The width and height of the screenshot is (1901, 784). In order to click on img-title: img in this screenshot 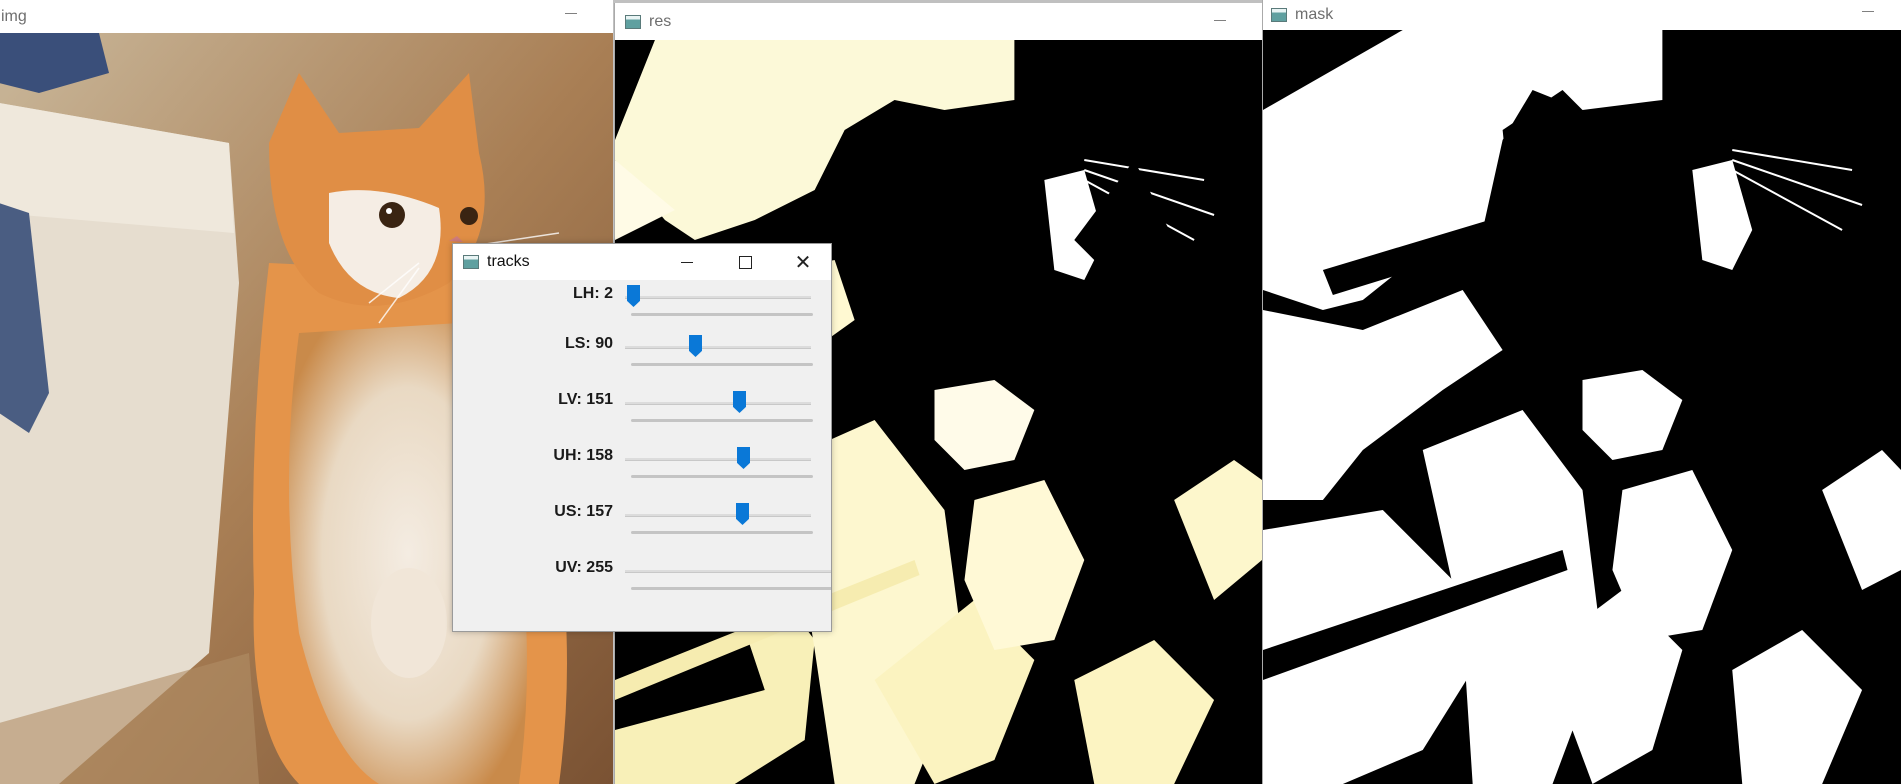, I will do `click(14, 16)`.